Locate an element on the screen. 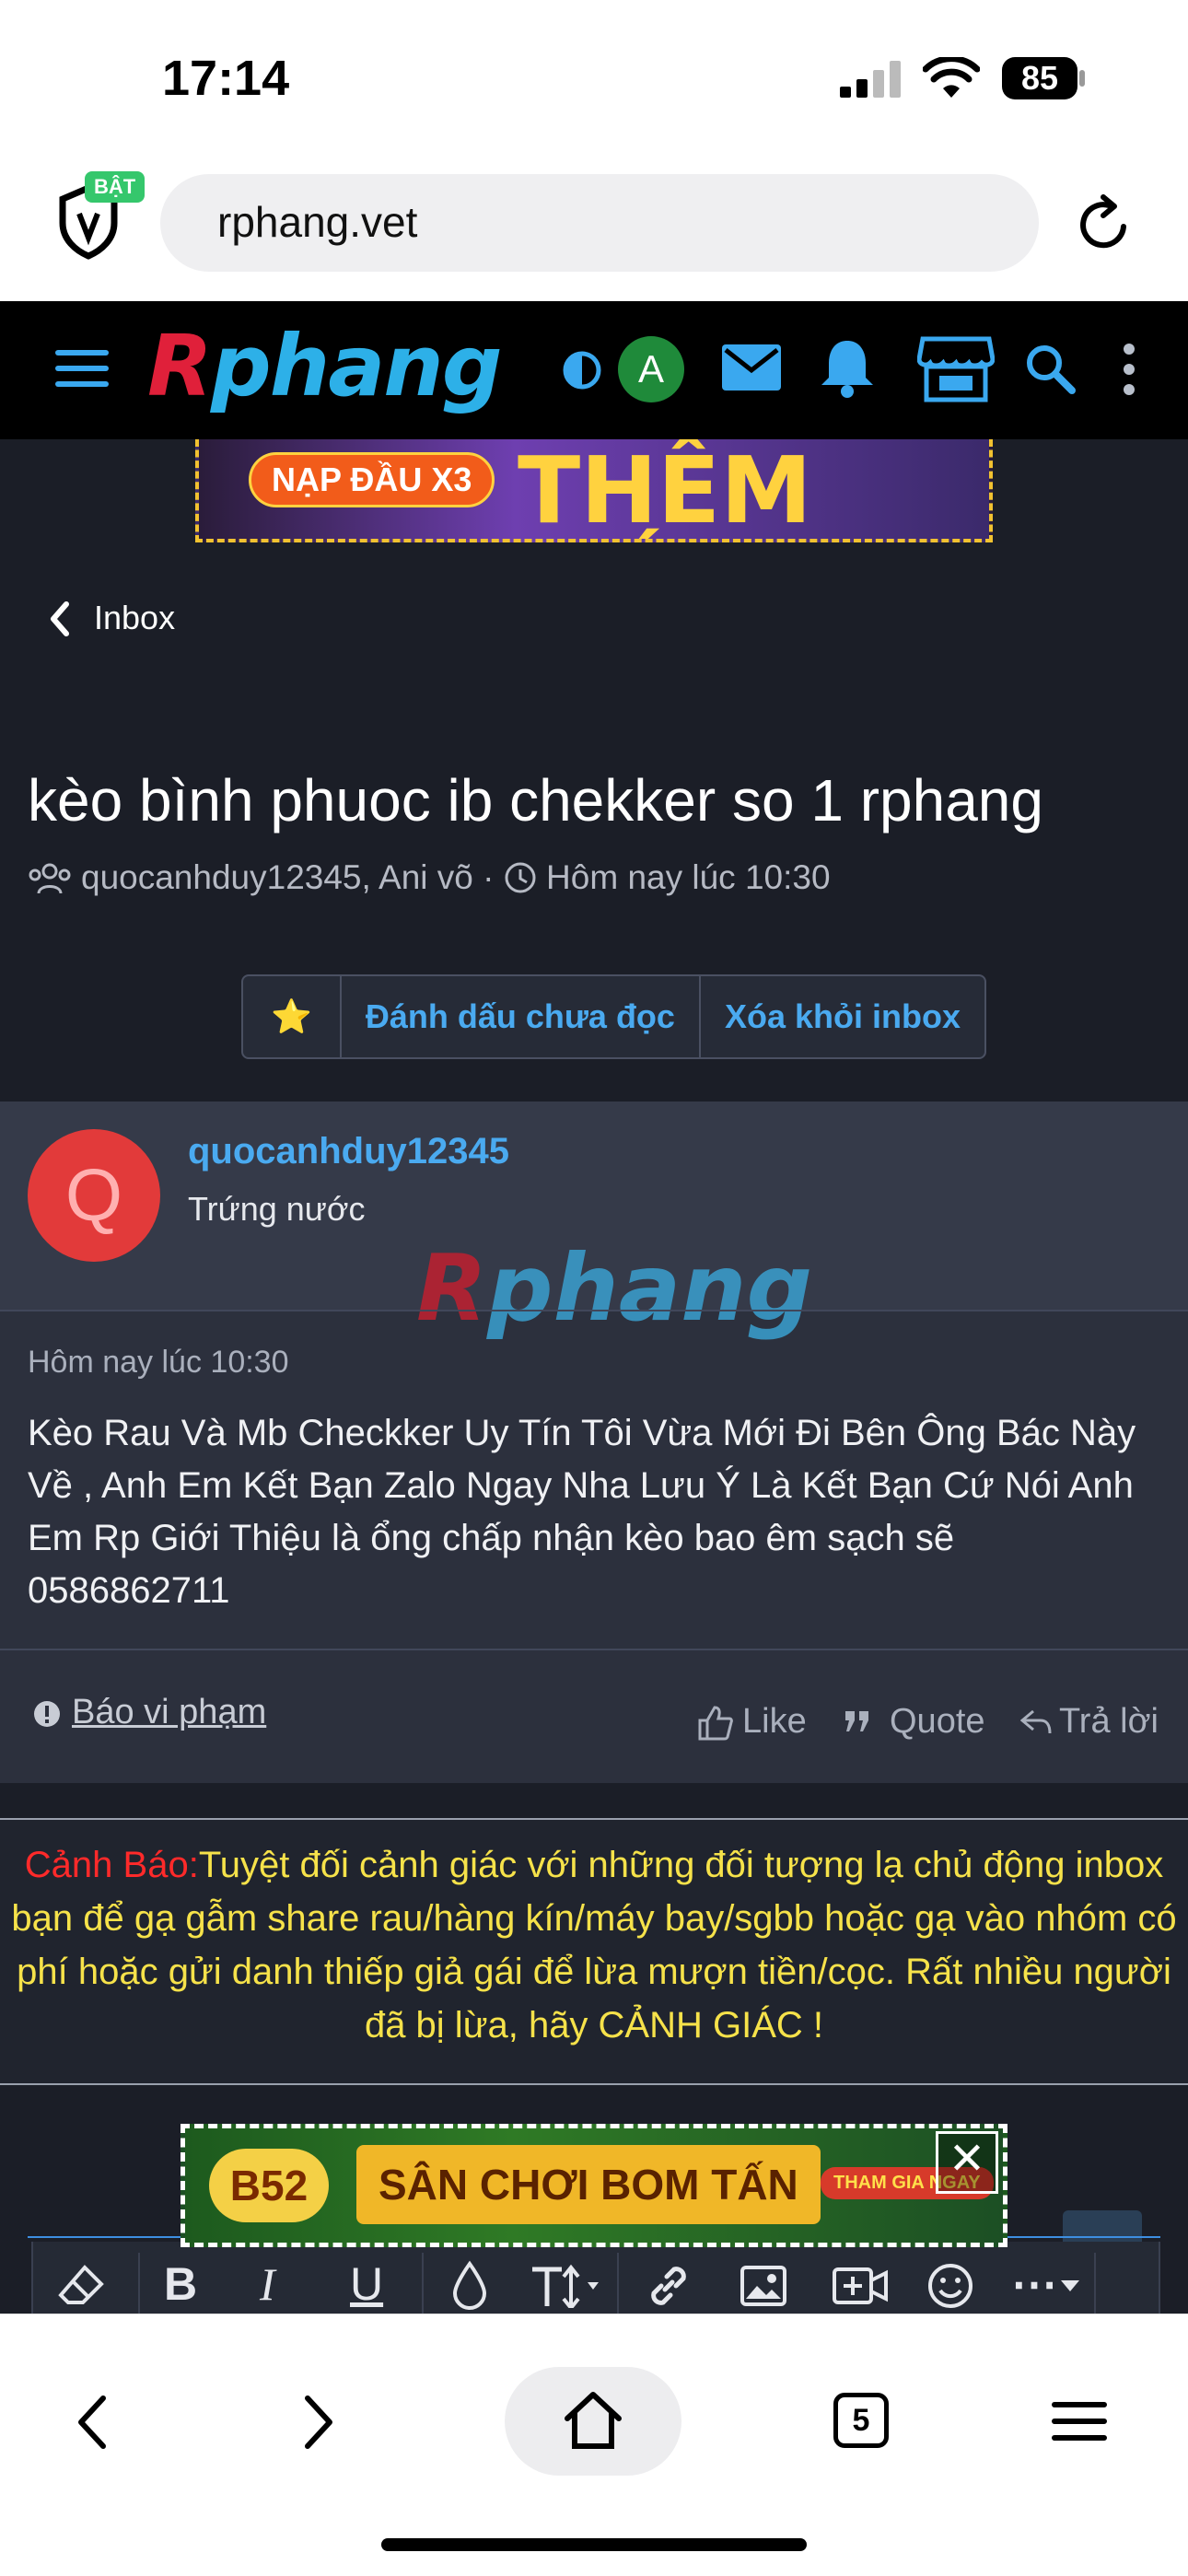  breadcrumb-inbox-link: Inbox is located at coordinates (134, 618).